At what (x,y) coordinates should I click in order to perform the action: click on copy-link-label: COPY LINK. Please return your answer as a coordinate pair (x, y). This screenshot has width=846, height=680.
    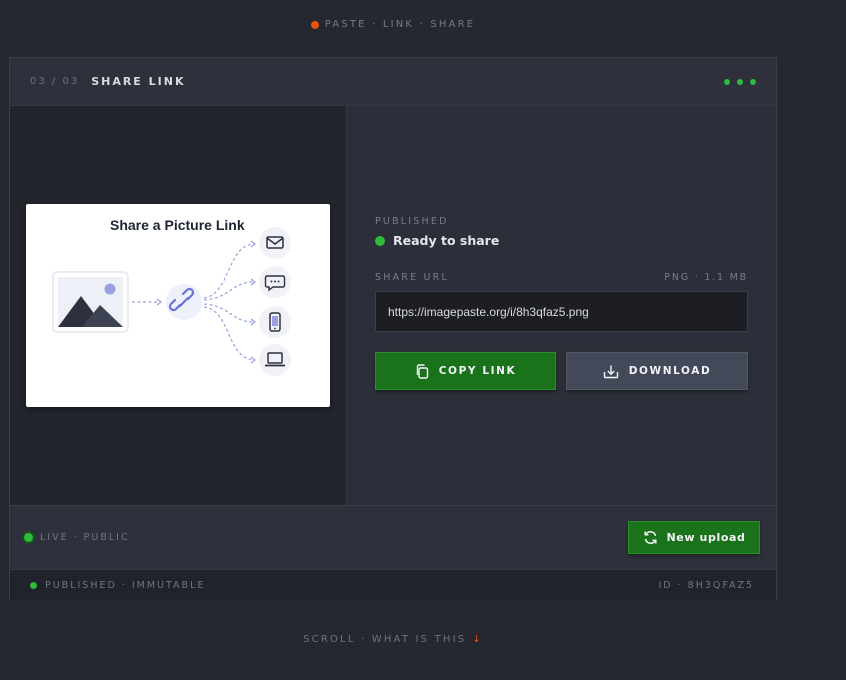
    Looking at the image, I should click on (477, 371).